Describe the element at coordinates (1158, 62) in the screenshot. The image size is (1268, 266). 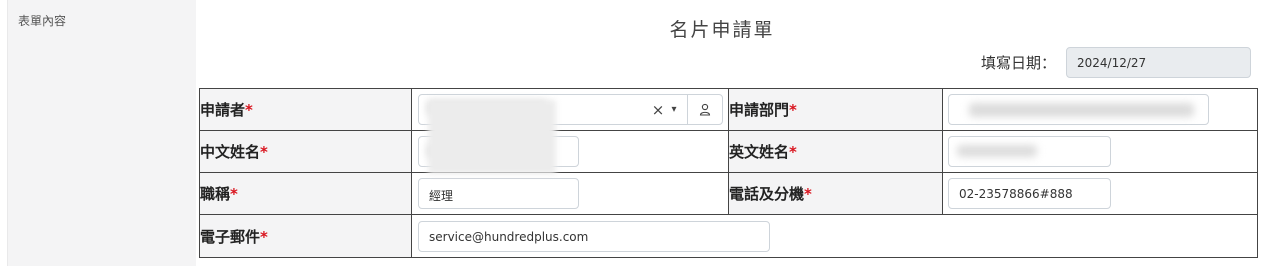
I see `date-field: 2024/12/27` at that location.